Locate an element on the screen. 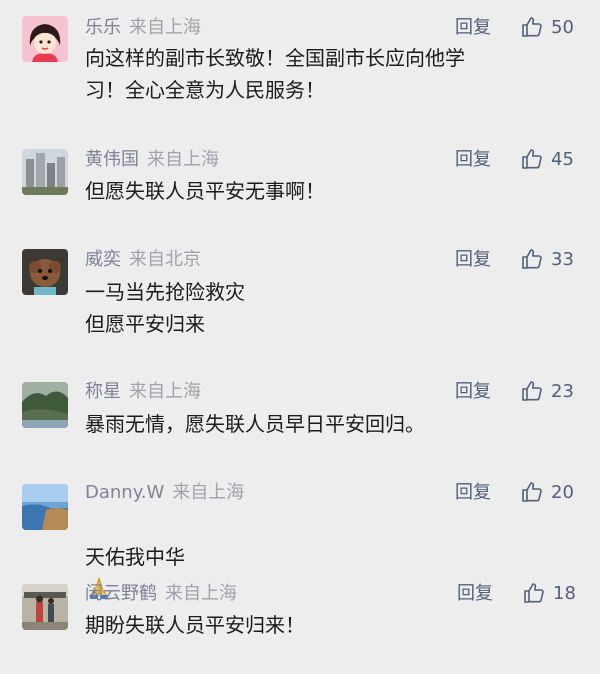  like-count: 45 is located at coordinates (562, 159).